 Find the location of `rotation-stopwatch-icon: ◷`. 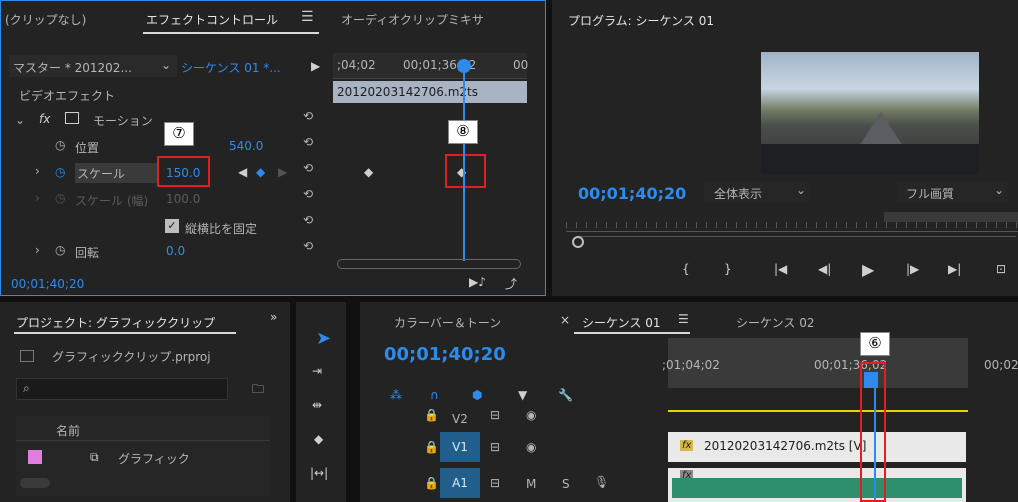

rotation-stopwatch-icon: ◷ is located at coordinates (60, 250).